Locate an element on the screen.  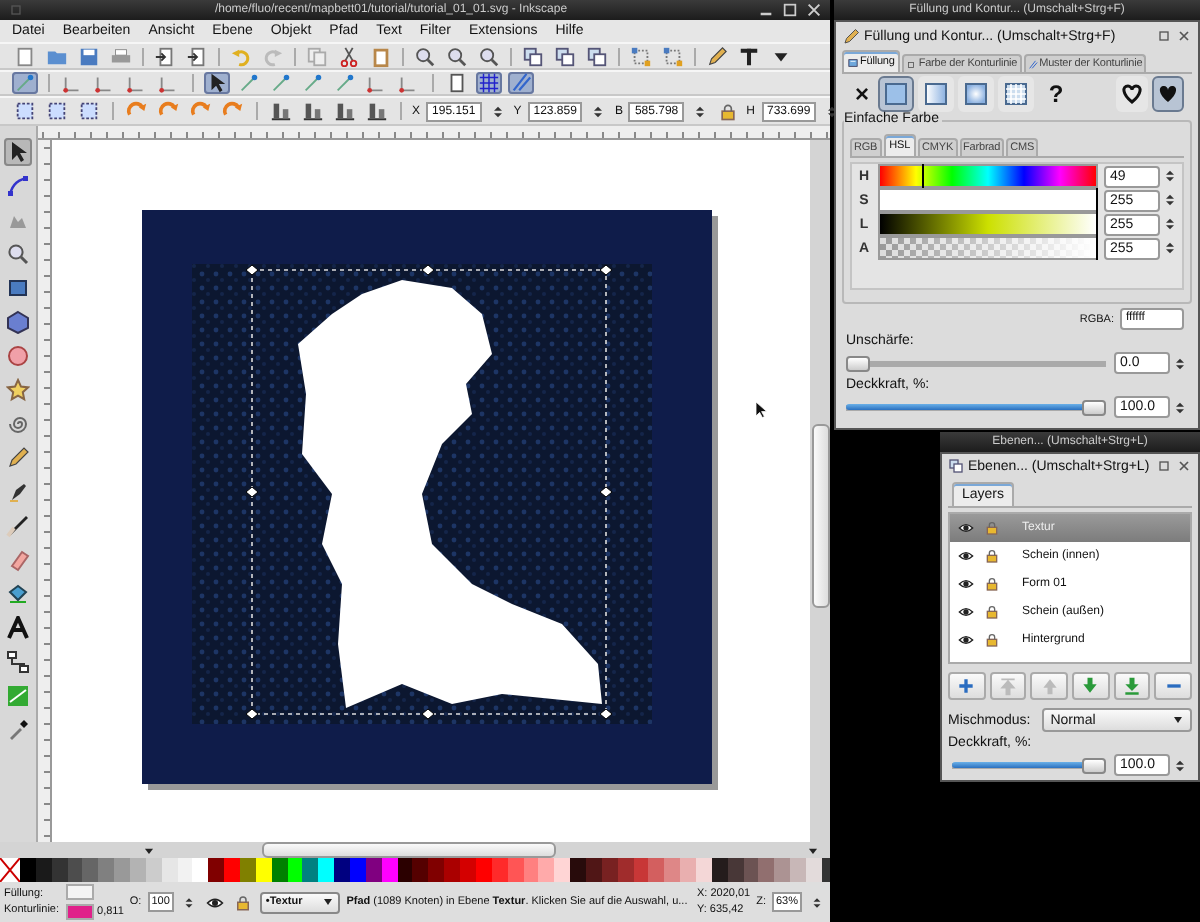
even-odd-icon is located at coordinates (1132, 94).